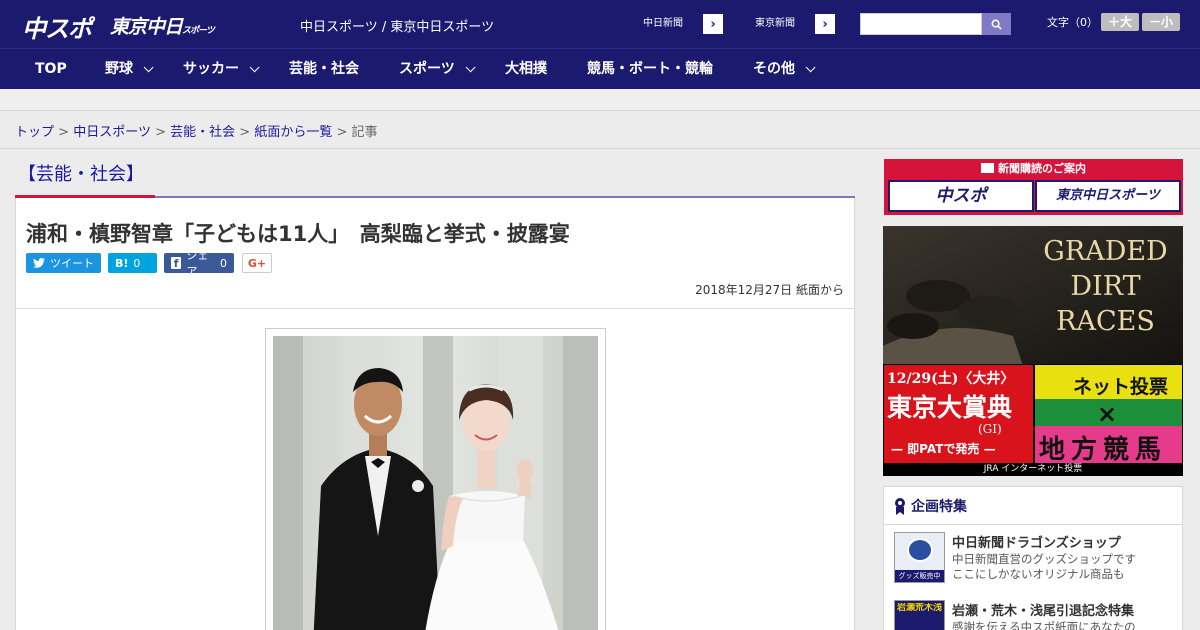 This screenshot has width=1200, height=630. I want to click on tokyo-shimbun-link: 東京新聞 ›, so click(785, 24).